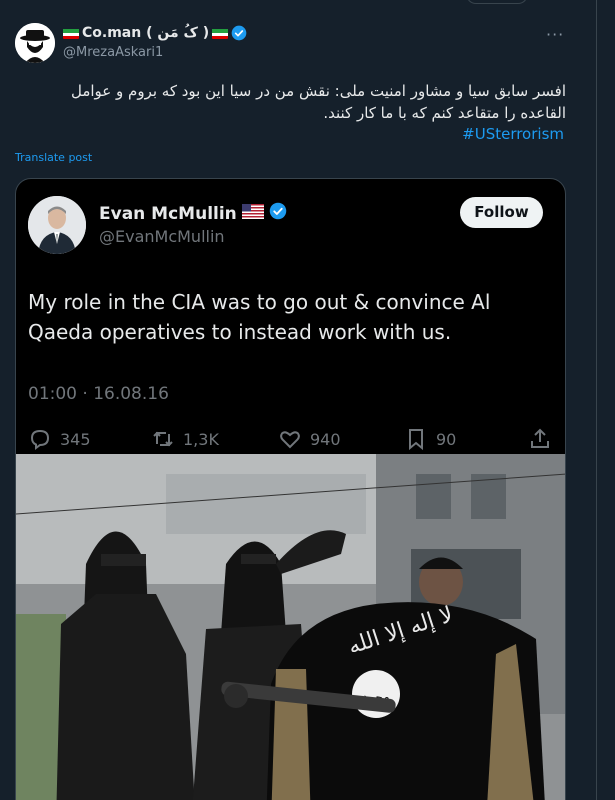 The image size is (615, 800). What do you see at coordinates (555, 34) in the screenshot?
I see `more-icon: ···` at bounding box center [555, 34].